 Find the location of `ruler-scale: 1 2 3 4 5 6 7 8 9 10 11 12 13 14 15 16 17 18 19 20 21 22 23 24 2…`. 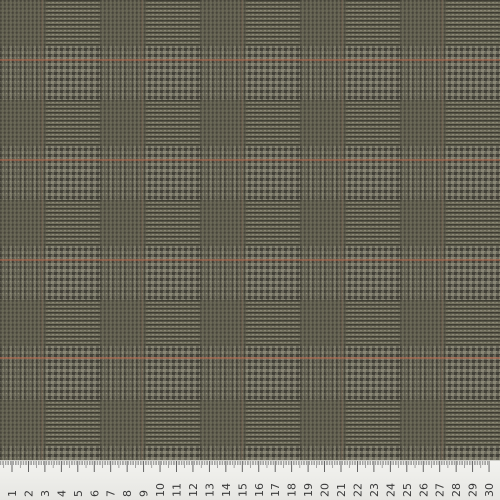

ruler-scale: 1 2 3 4 5 6 7 8 9 10 11 12 13 14 15 16 17 18 19 20 21 22 23 24 2… is located at coordinates (248, 479).